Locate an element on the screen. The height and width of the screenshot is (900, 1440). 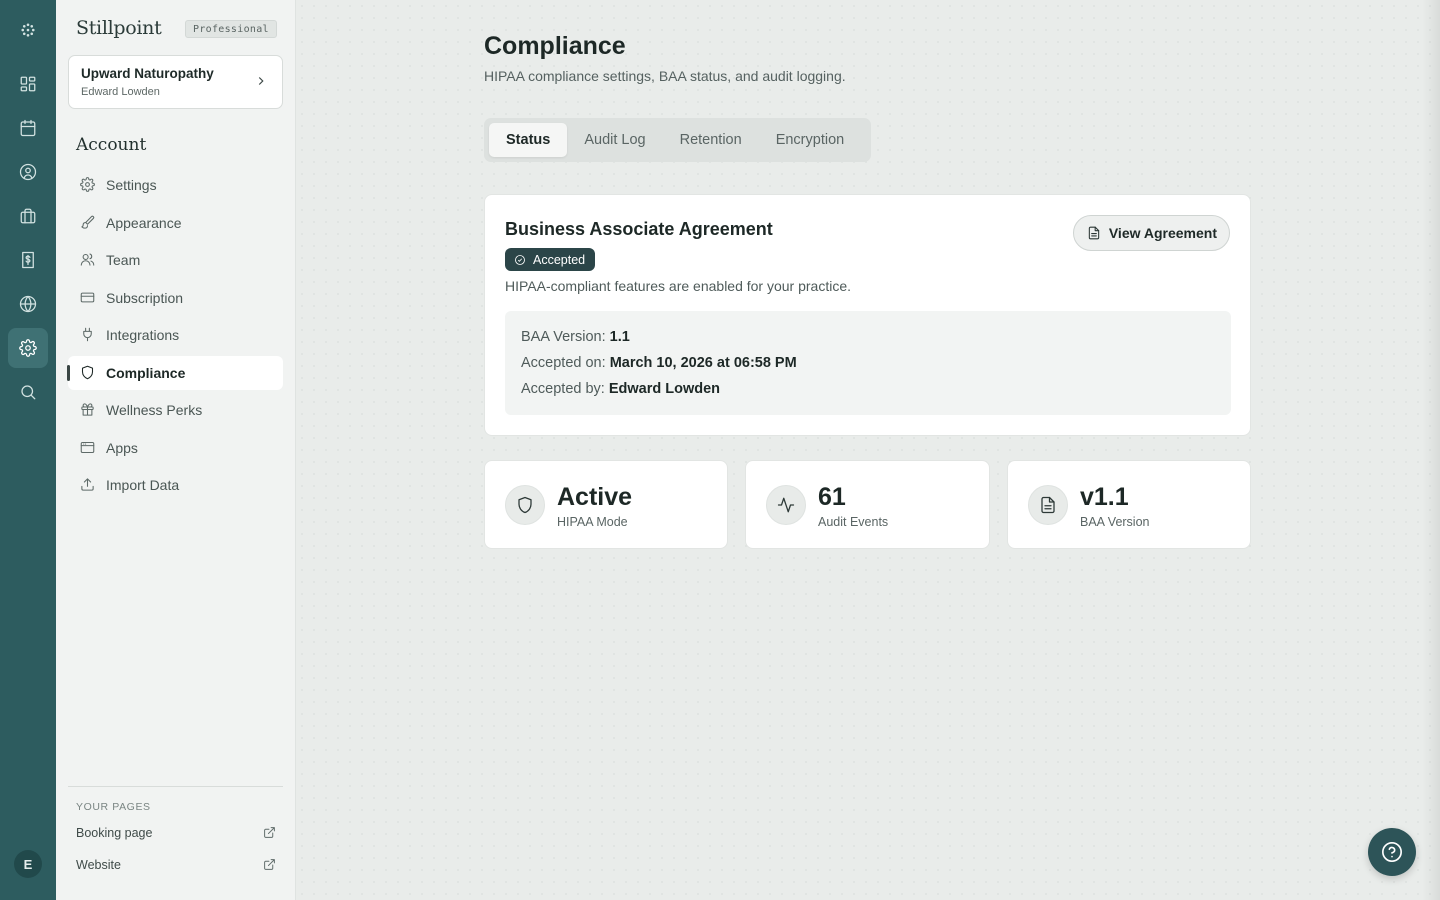
link-label: Website is located at coordinates (98, 865).